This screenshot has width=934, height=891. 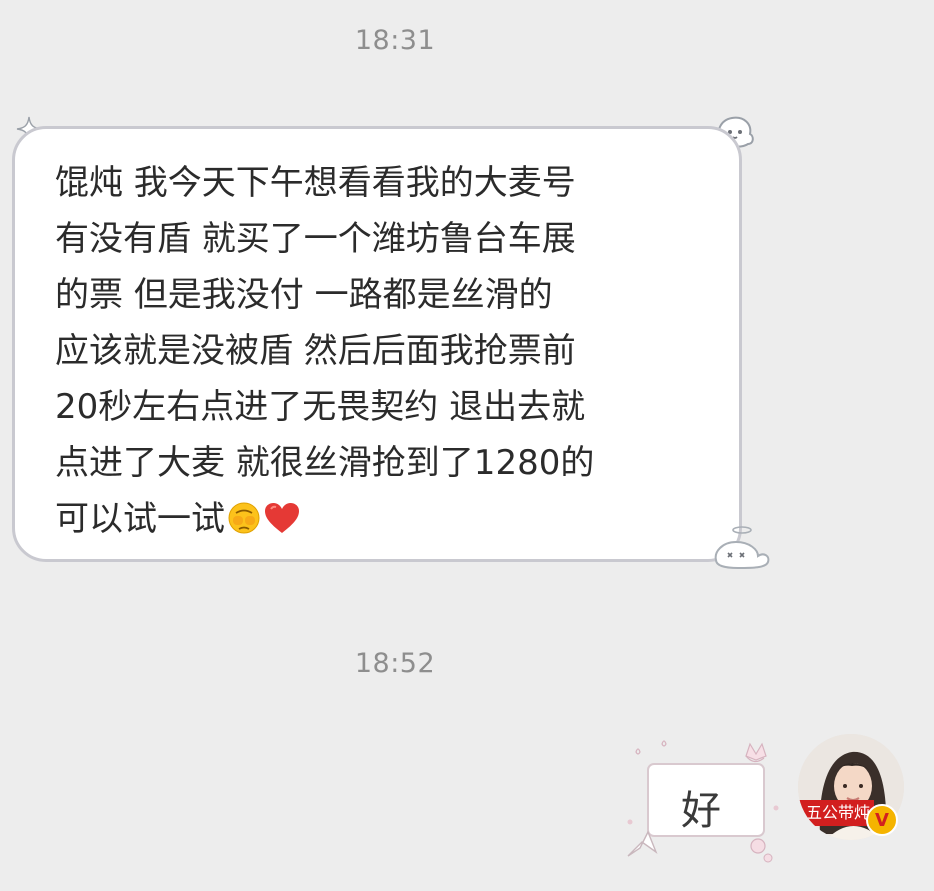 What do you see at coordinates (244, 518) in the screenshot?
I see `see-no-evil-emoji-icon` at bounding box center [244, 518].